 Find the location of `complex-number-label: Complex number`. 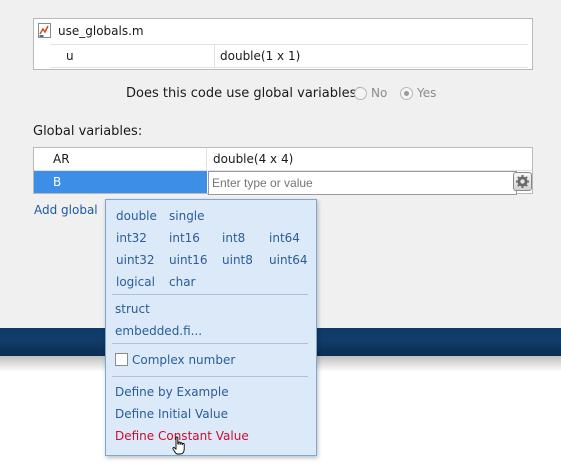

complex-number-label: Complex number is located at coordinates (183, 360).